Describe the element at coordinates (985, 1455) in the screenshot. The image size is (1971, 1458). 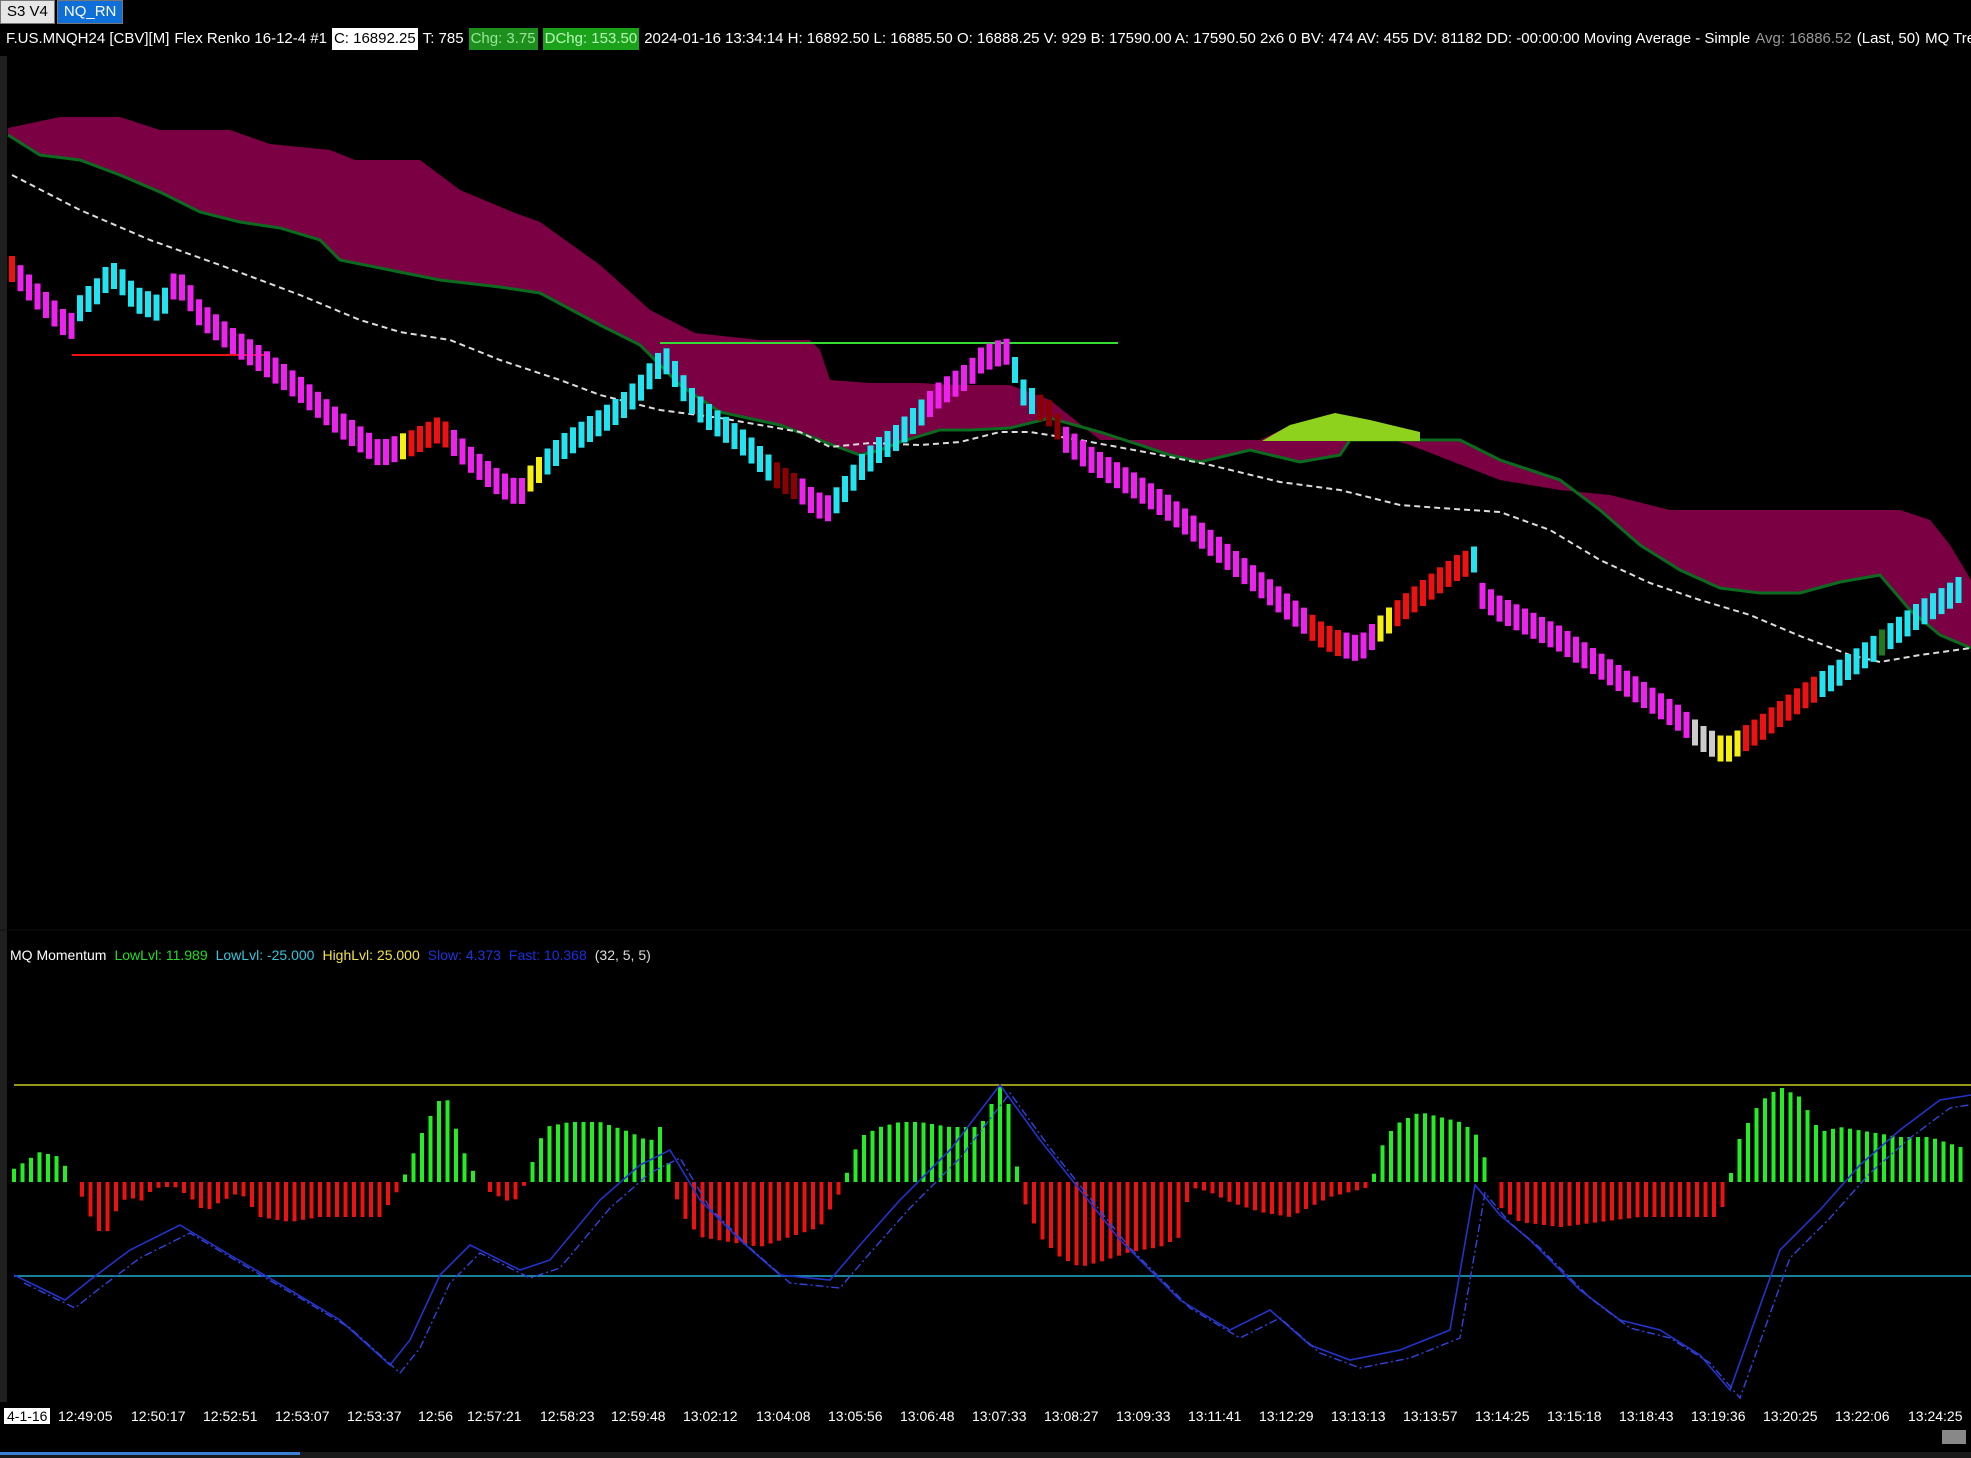
I see `horizontal-scrollbar` at that location.